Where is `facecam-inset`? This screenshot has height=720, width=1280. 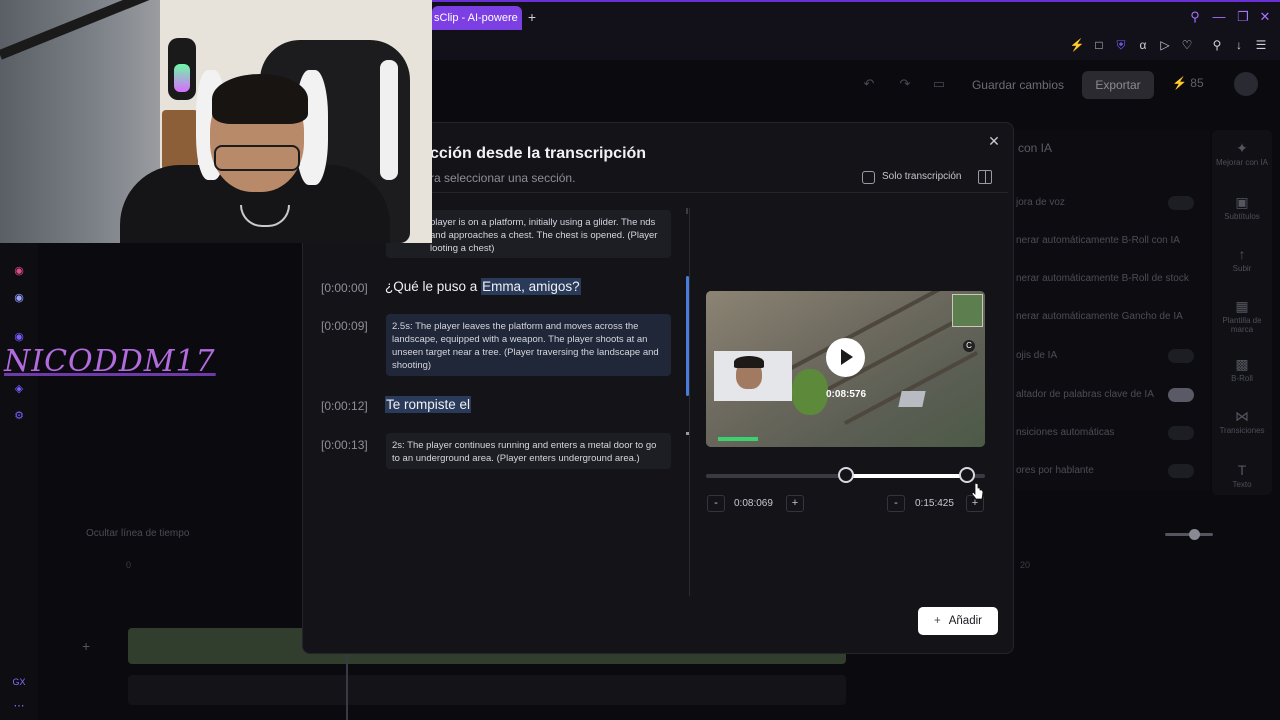 facecam-inset is located at coordinates (753, 376).